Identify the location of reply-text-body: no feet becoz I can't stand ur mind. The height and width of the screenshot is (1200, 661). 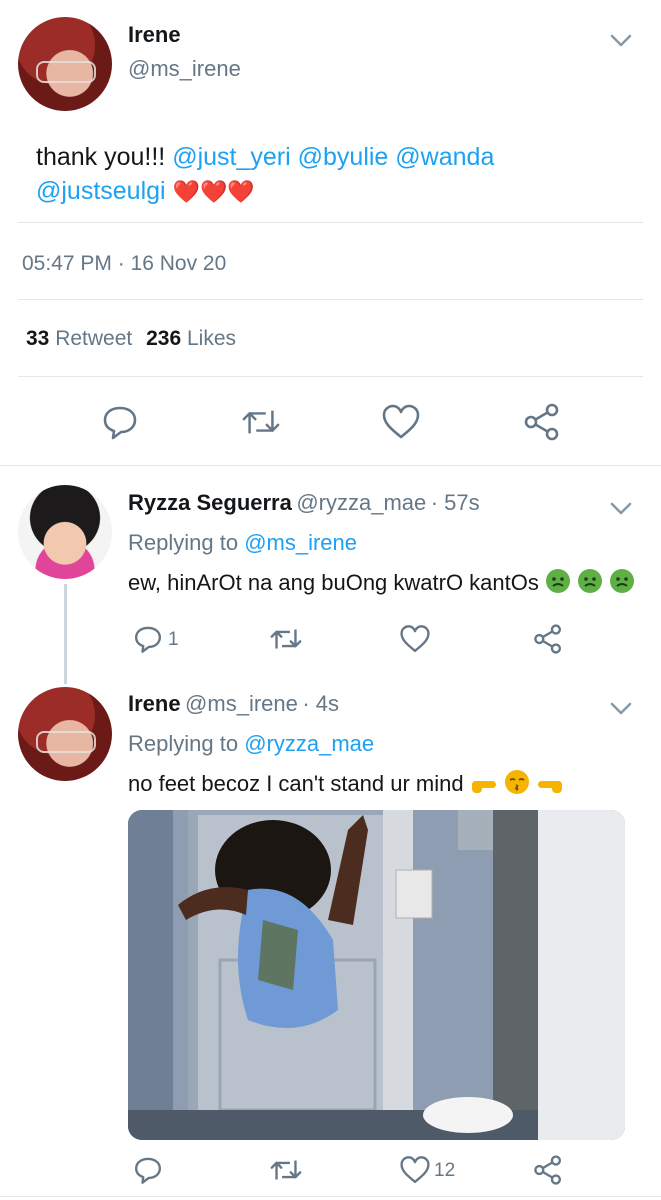
(296, 783).